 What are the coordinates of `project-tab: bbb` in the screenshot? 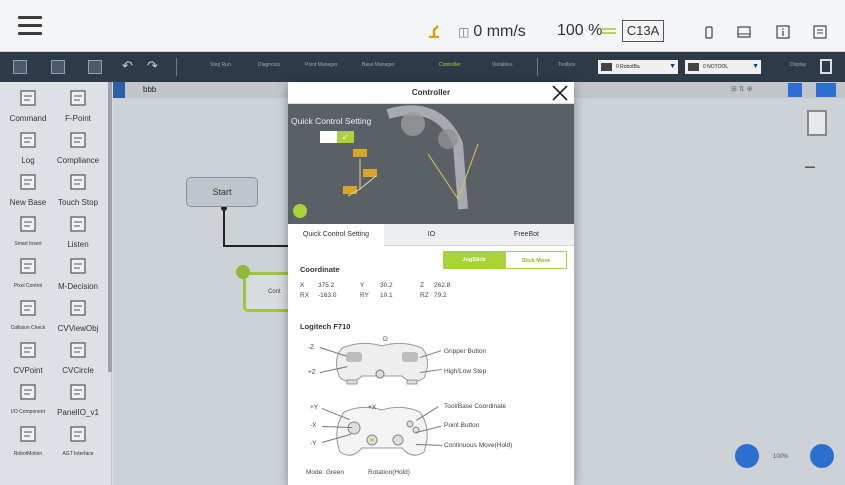 It's located at (149, 89).